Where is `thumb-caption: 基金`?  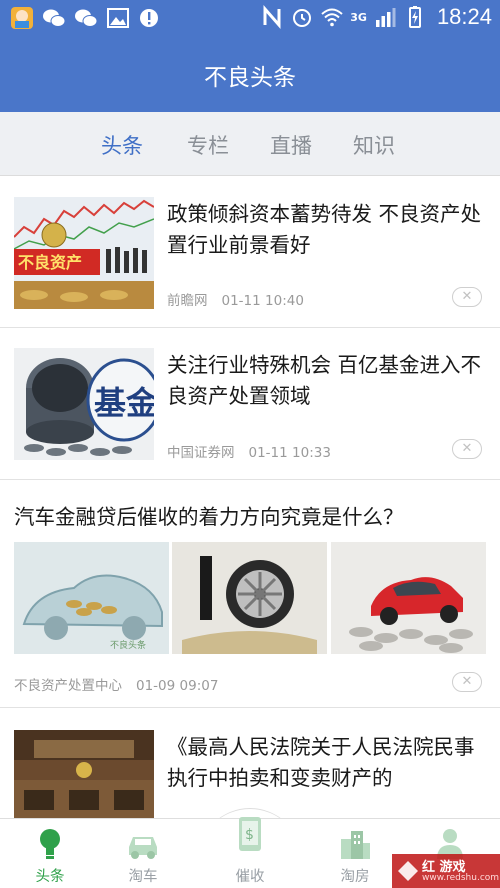
thumb-caption: 基金 is located at coordinates (124, 403).